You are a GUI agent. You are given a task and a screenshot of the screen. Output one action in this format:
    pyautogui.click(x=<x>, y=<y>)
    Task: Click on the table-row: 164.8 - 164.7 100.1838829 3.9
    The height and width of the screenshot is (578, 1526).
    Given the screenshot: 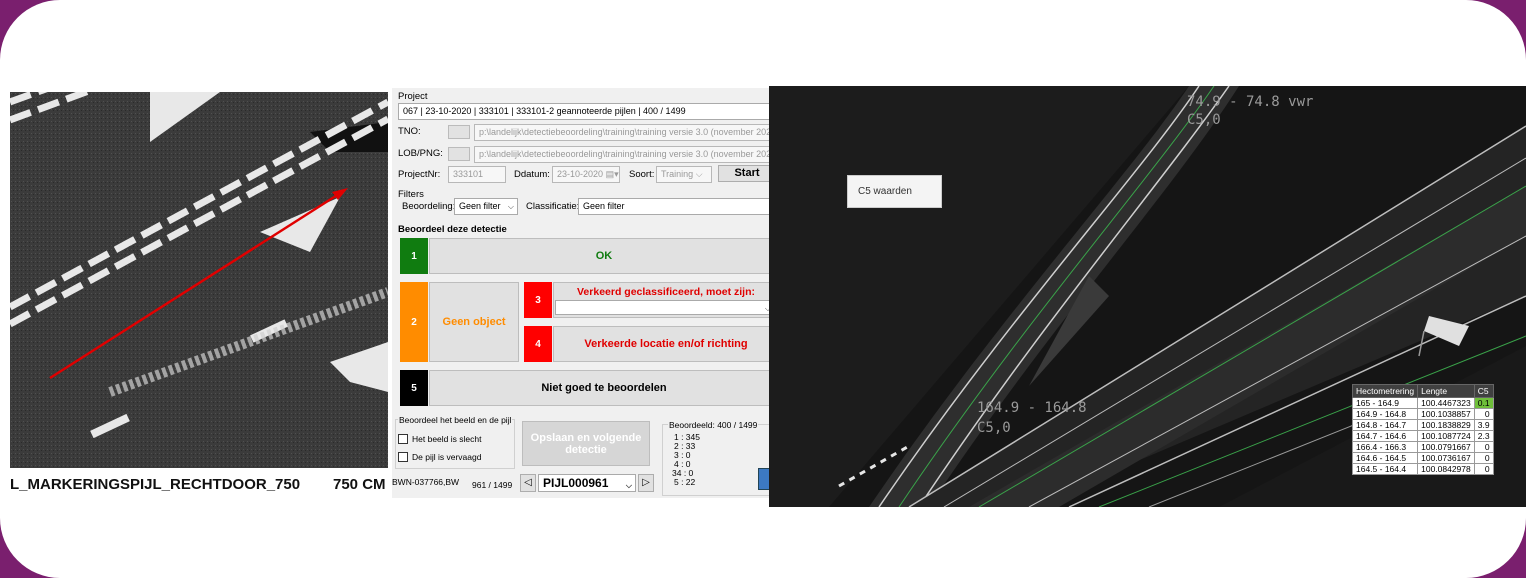 What is the action you would take?
    pyautogui.click(x=1422, y=425)
    